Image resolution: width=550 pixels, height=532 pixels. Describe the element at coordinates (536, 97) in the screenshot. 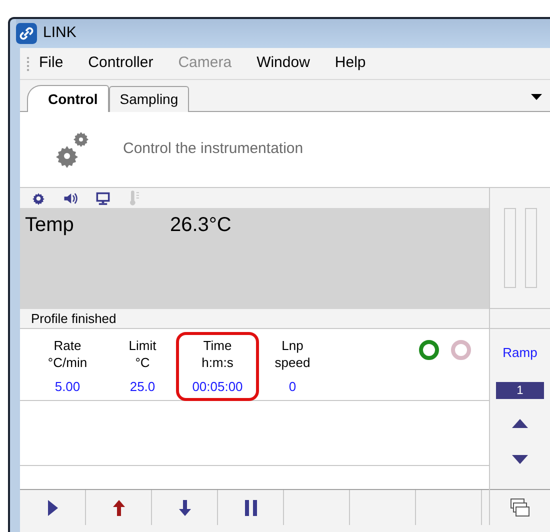

I see `dropdown-caret-icon` at that location.